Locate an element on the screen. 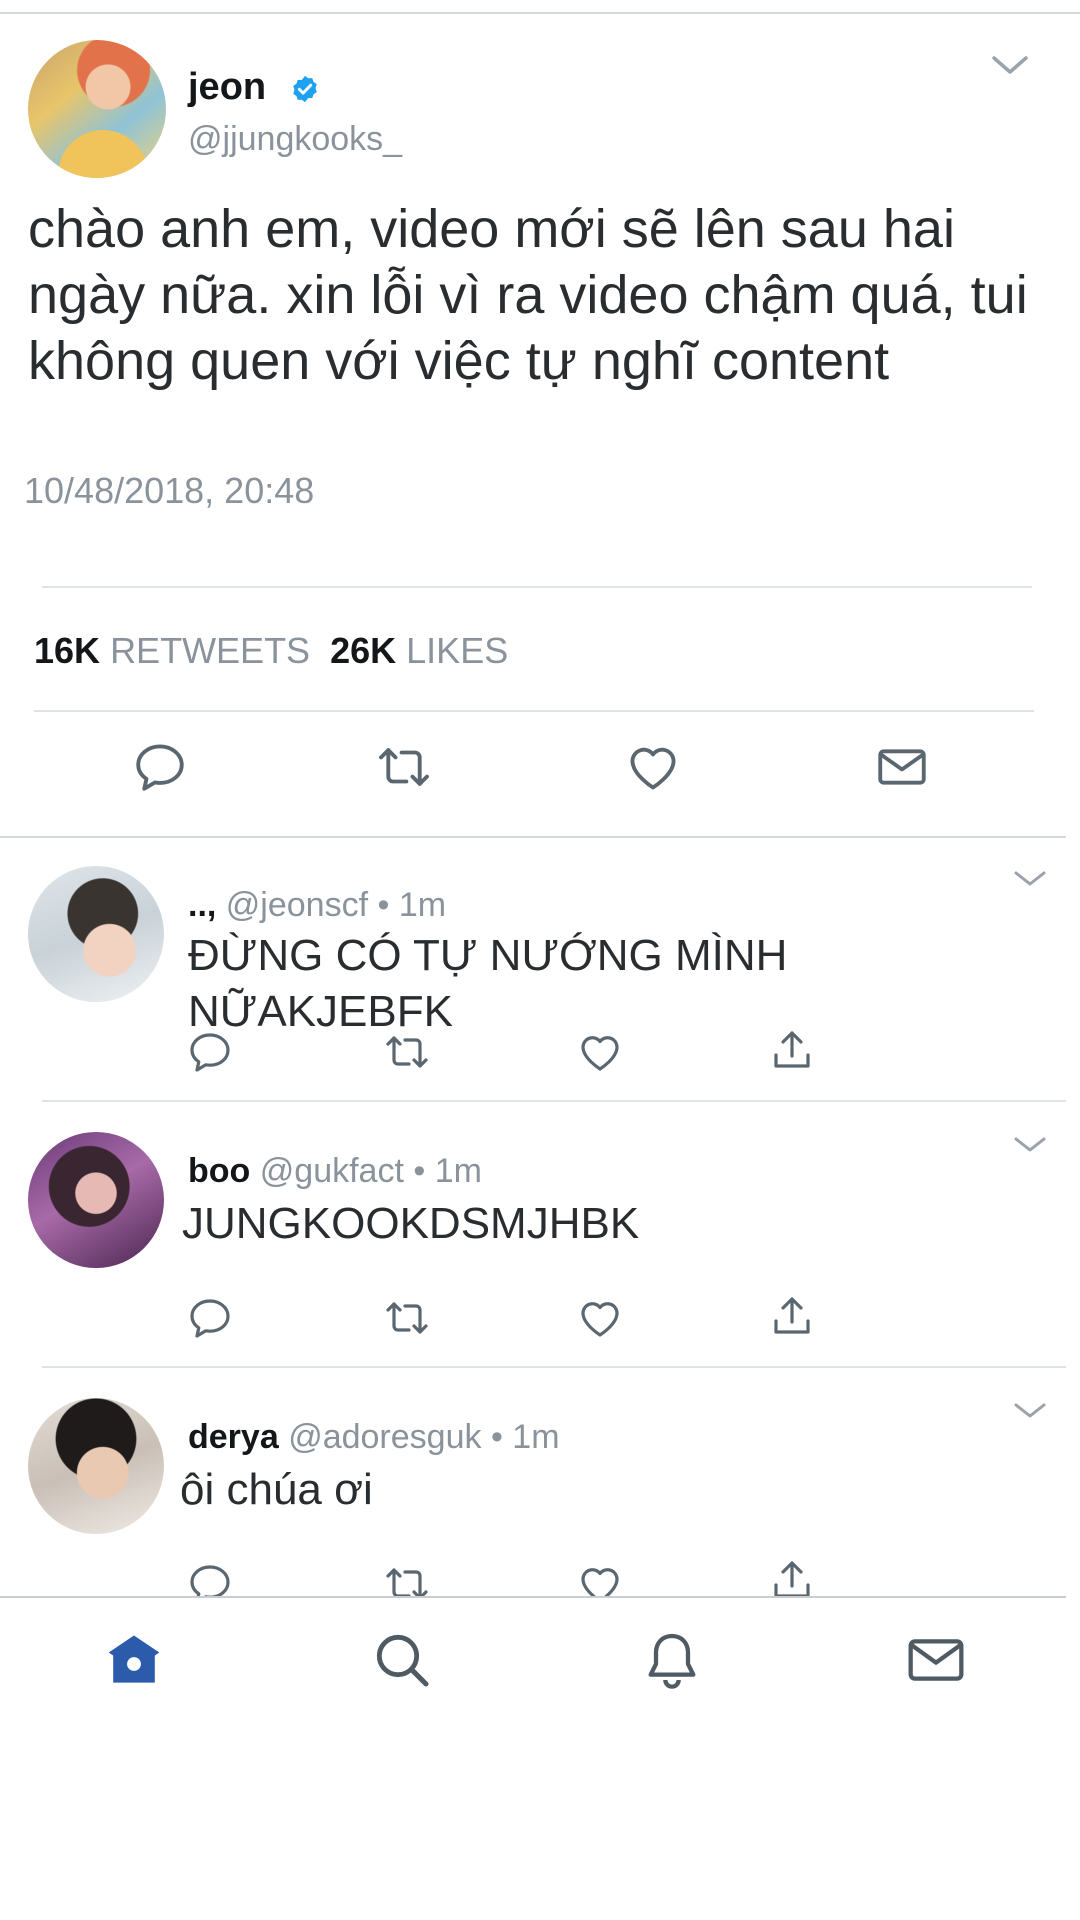  reply-header: boo @gukfact • 1m is located at coordinates (335, 1171).